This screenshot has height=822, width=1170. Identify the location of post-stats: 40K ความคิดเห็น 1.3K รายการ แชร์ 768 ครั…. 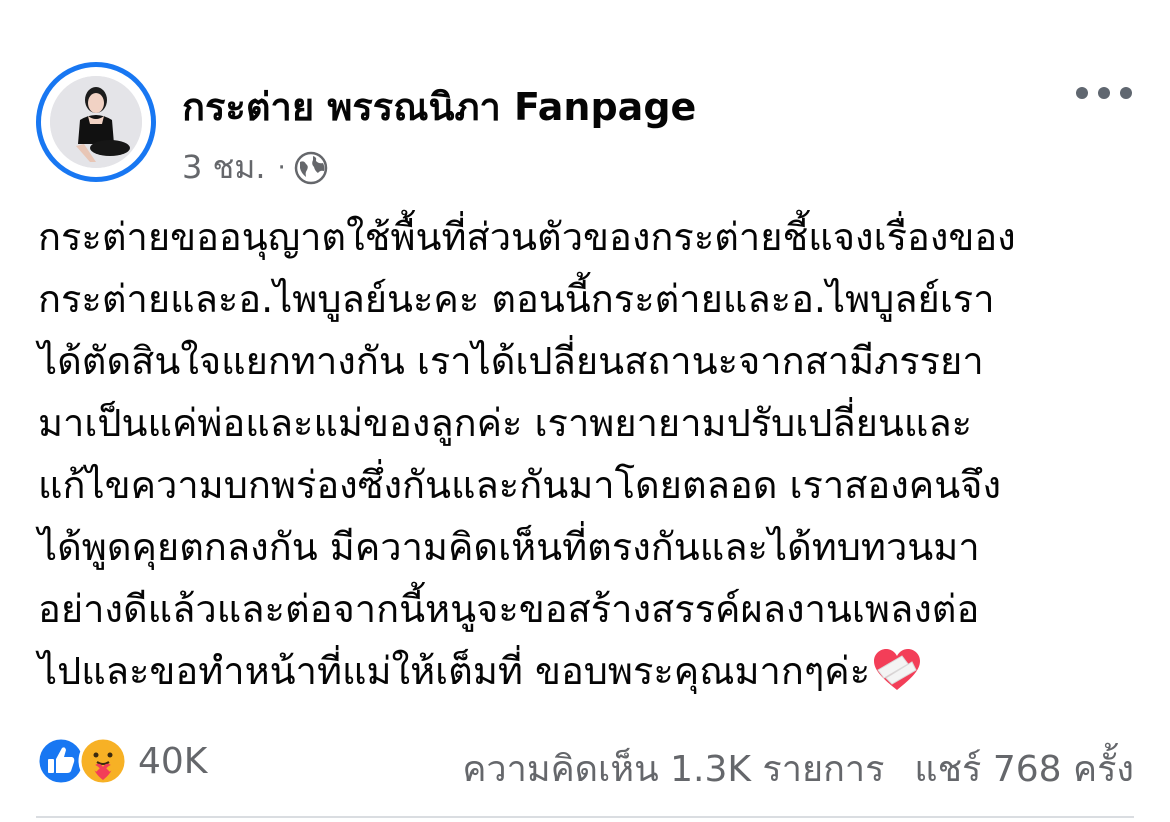
(585, 764).